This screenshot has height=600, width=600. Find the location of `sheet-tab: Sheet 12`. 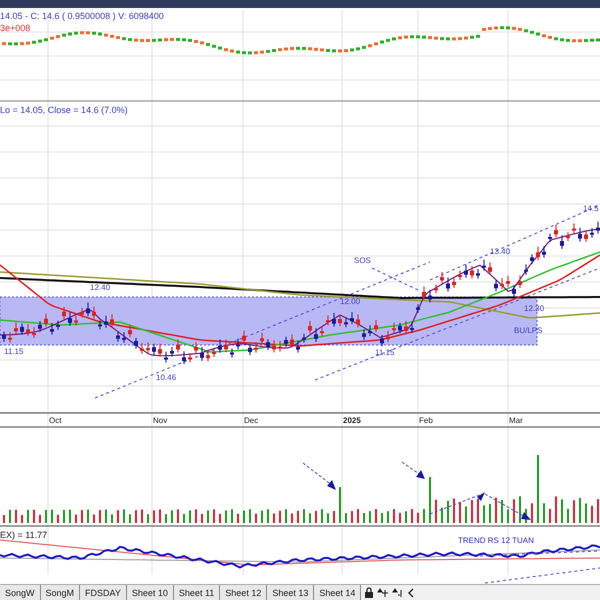

sheet-tab: Sheet 12 is located at coordinates (244, 592).